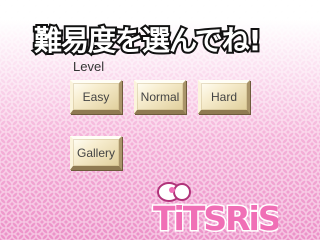 Image resolution: width=320 pixels, height=240 pixels. I want to click on logo-text: TiTSRiS, so click(215, 217).